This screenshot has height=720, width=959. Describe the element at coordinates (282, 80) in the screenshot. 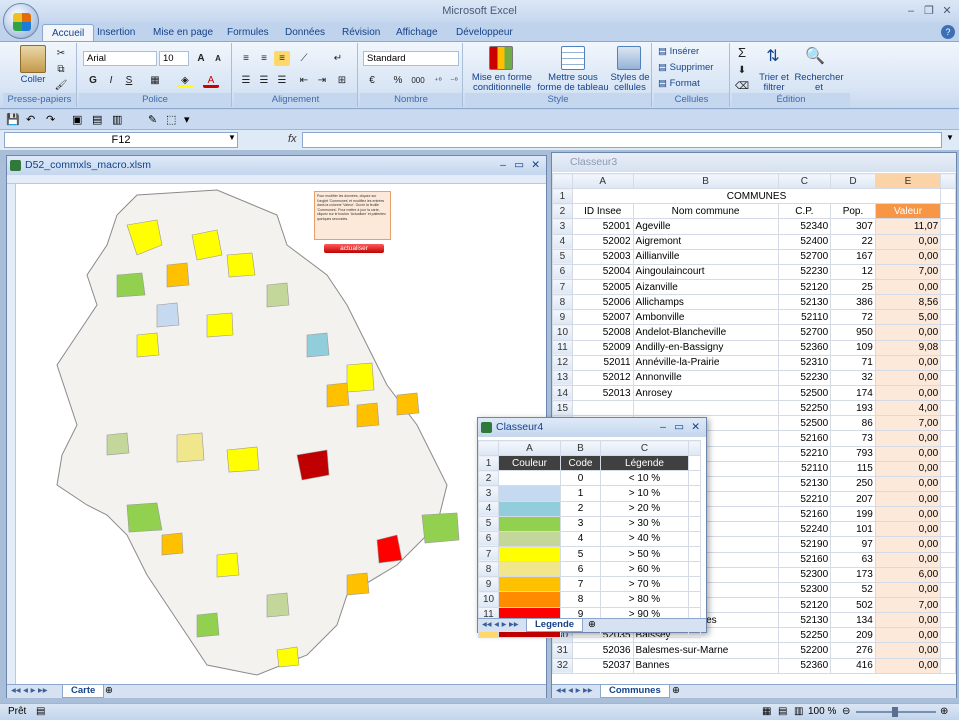

I see `align-right-icon: ☰` at that location.